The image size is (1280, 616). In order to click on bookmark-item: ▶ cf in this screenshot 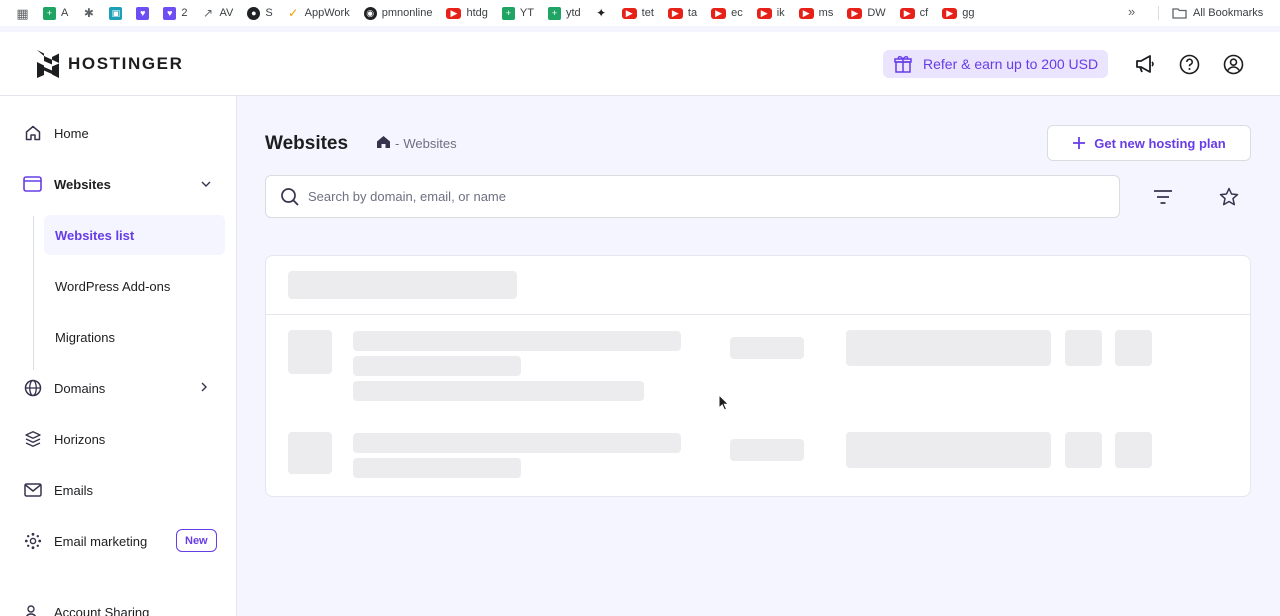, I will do `click(913, 13)`.